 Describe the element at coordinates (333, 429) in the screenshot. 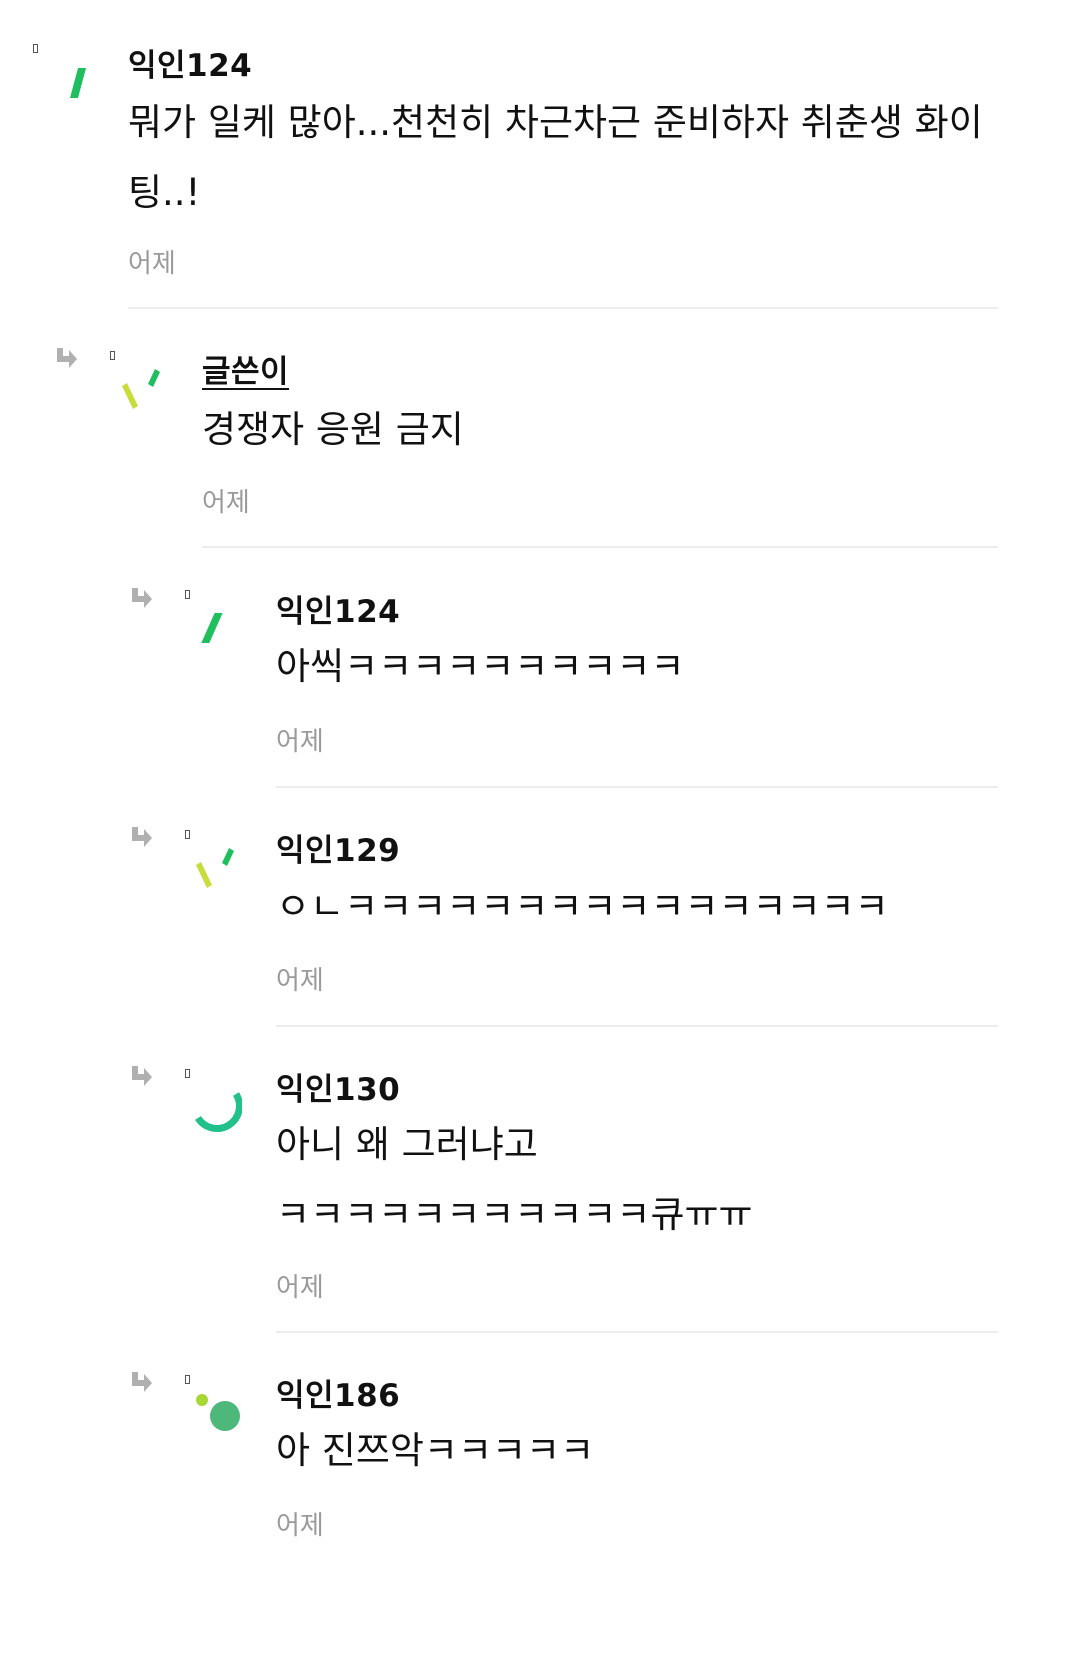

I see `comment-body: 경쟁자 응원 금지` at that location.